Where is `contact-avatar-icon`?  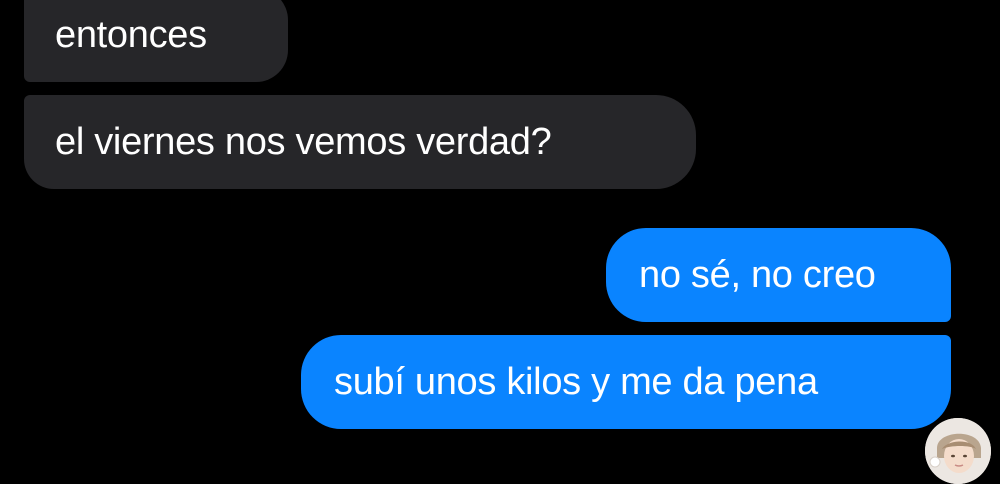
contact-avatar-icon is located at coordinates (958, 451).